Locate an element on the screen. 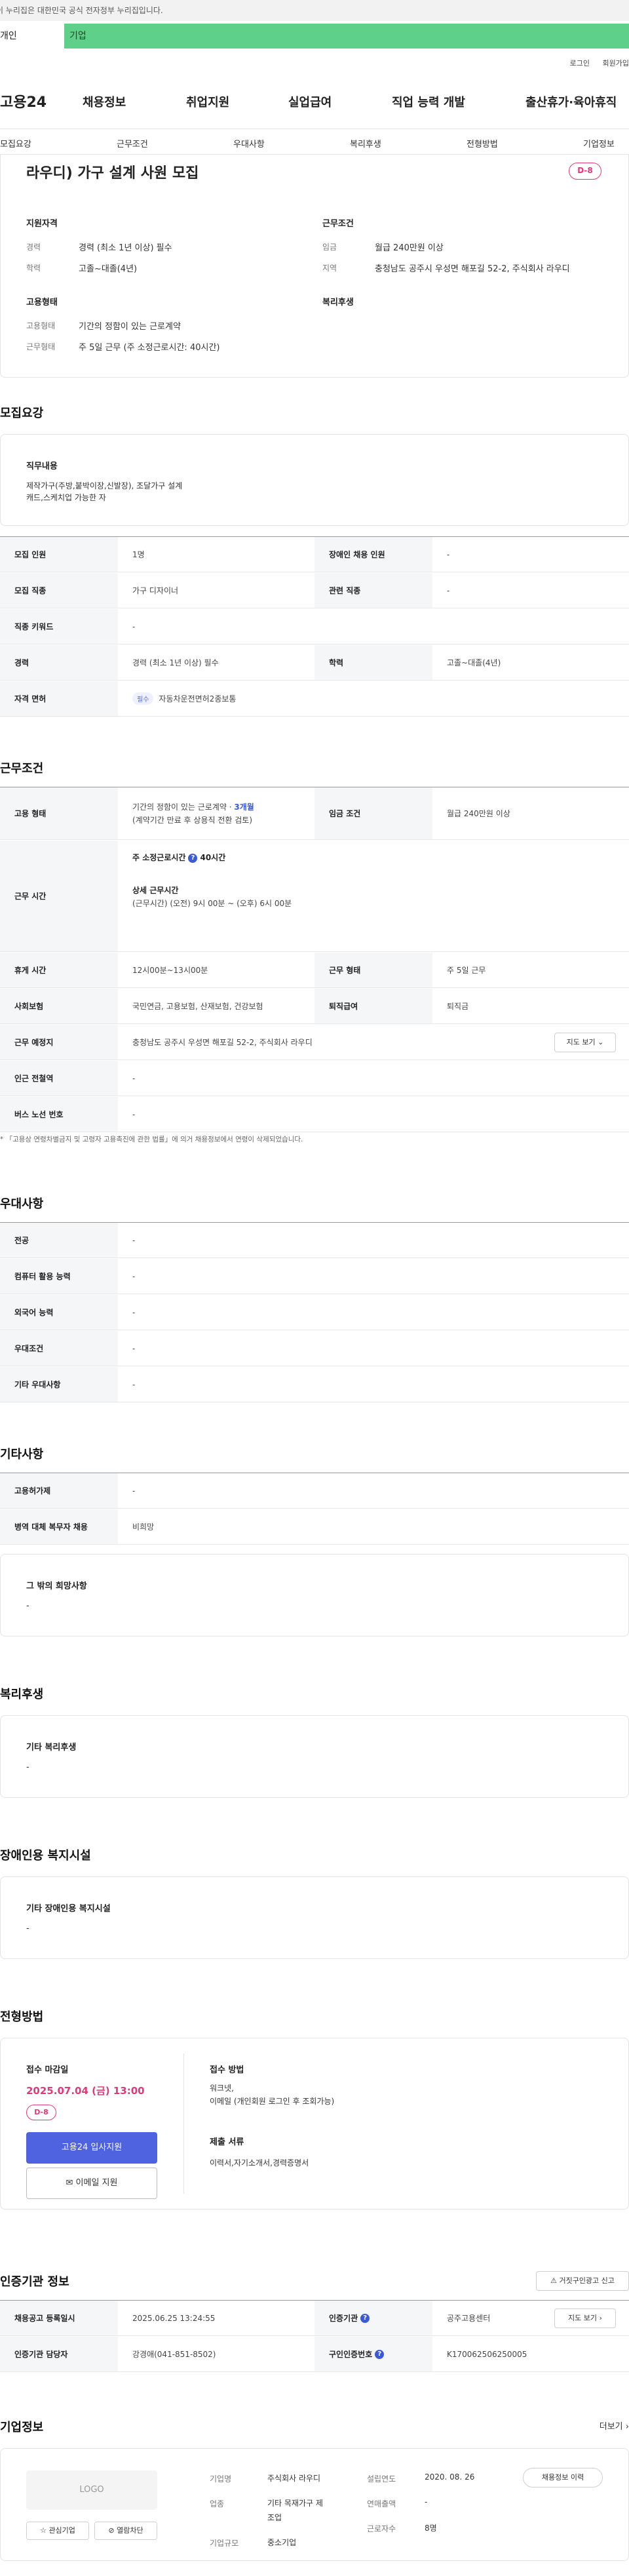 The image size is (629, 2576). row-label: 컴퓨터 활용 능력 is located at coordinates (59, 1276).